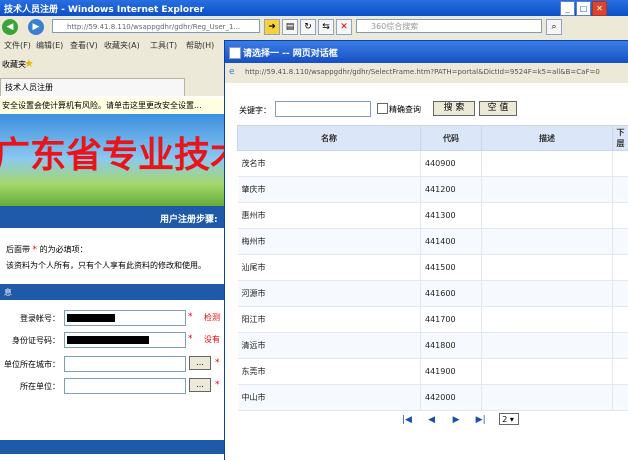  Describe the element at coordinates (329, 372) in the screenshot. I see `cell-name: 东莞市` at that location.